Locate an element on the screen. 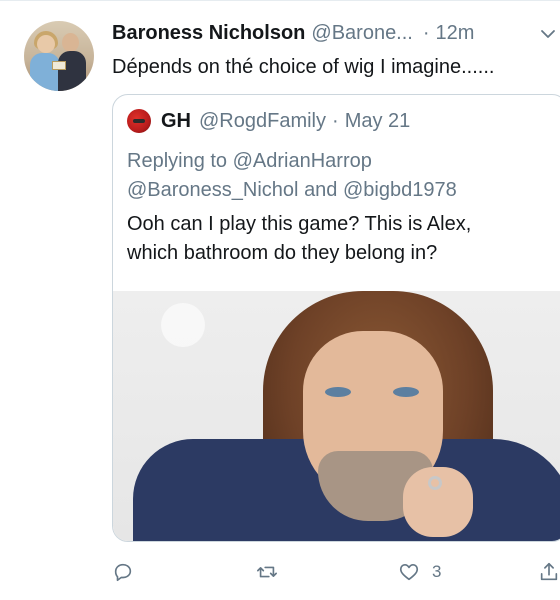  share-button is located at coordinates (549, 572).